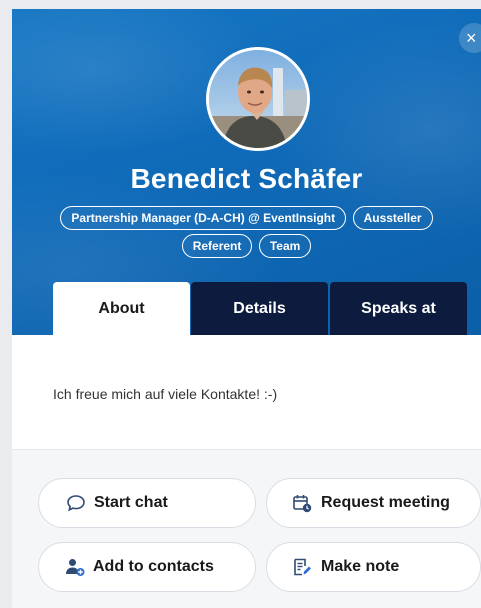 This screenshot has height=608, width=481. I want to click on make-note-button: Make note, so click(373, 567).